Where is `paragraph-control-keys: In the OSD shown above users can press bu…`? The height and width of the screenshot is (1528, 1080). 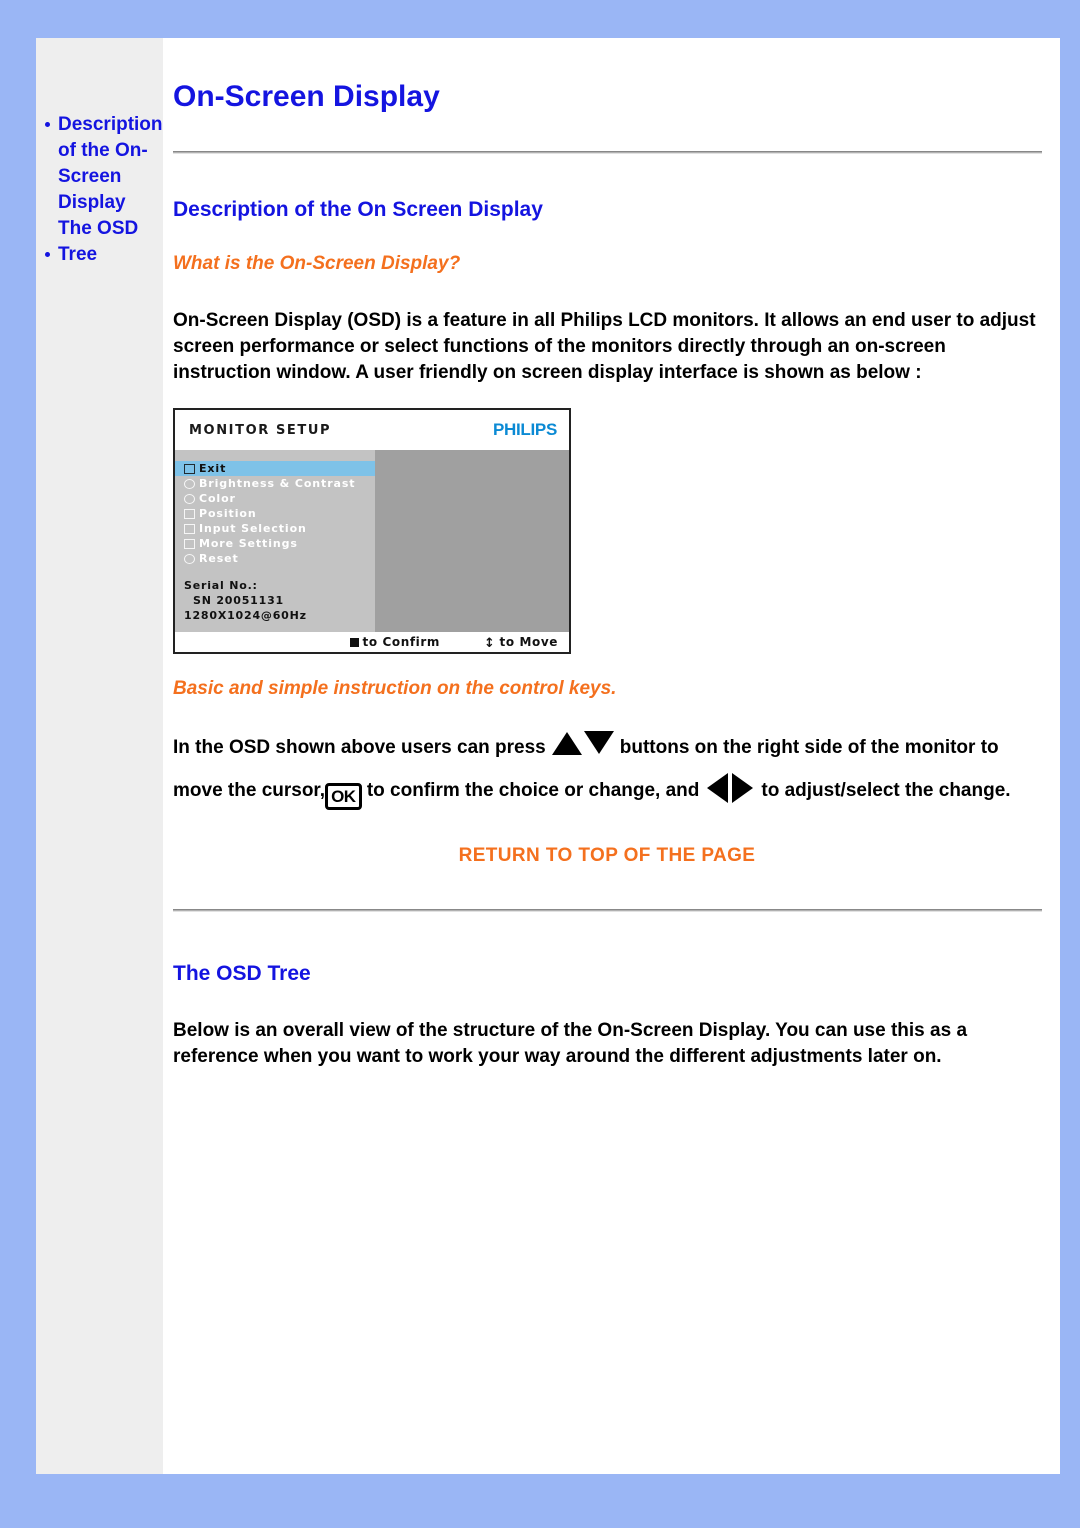 paragraph-control-keys: In the OSD shown above users can press bu… is located at coordinates (607, 756).